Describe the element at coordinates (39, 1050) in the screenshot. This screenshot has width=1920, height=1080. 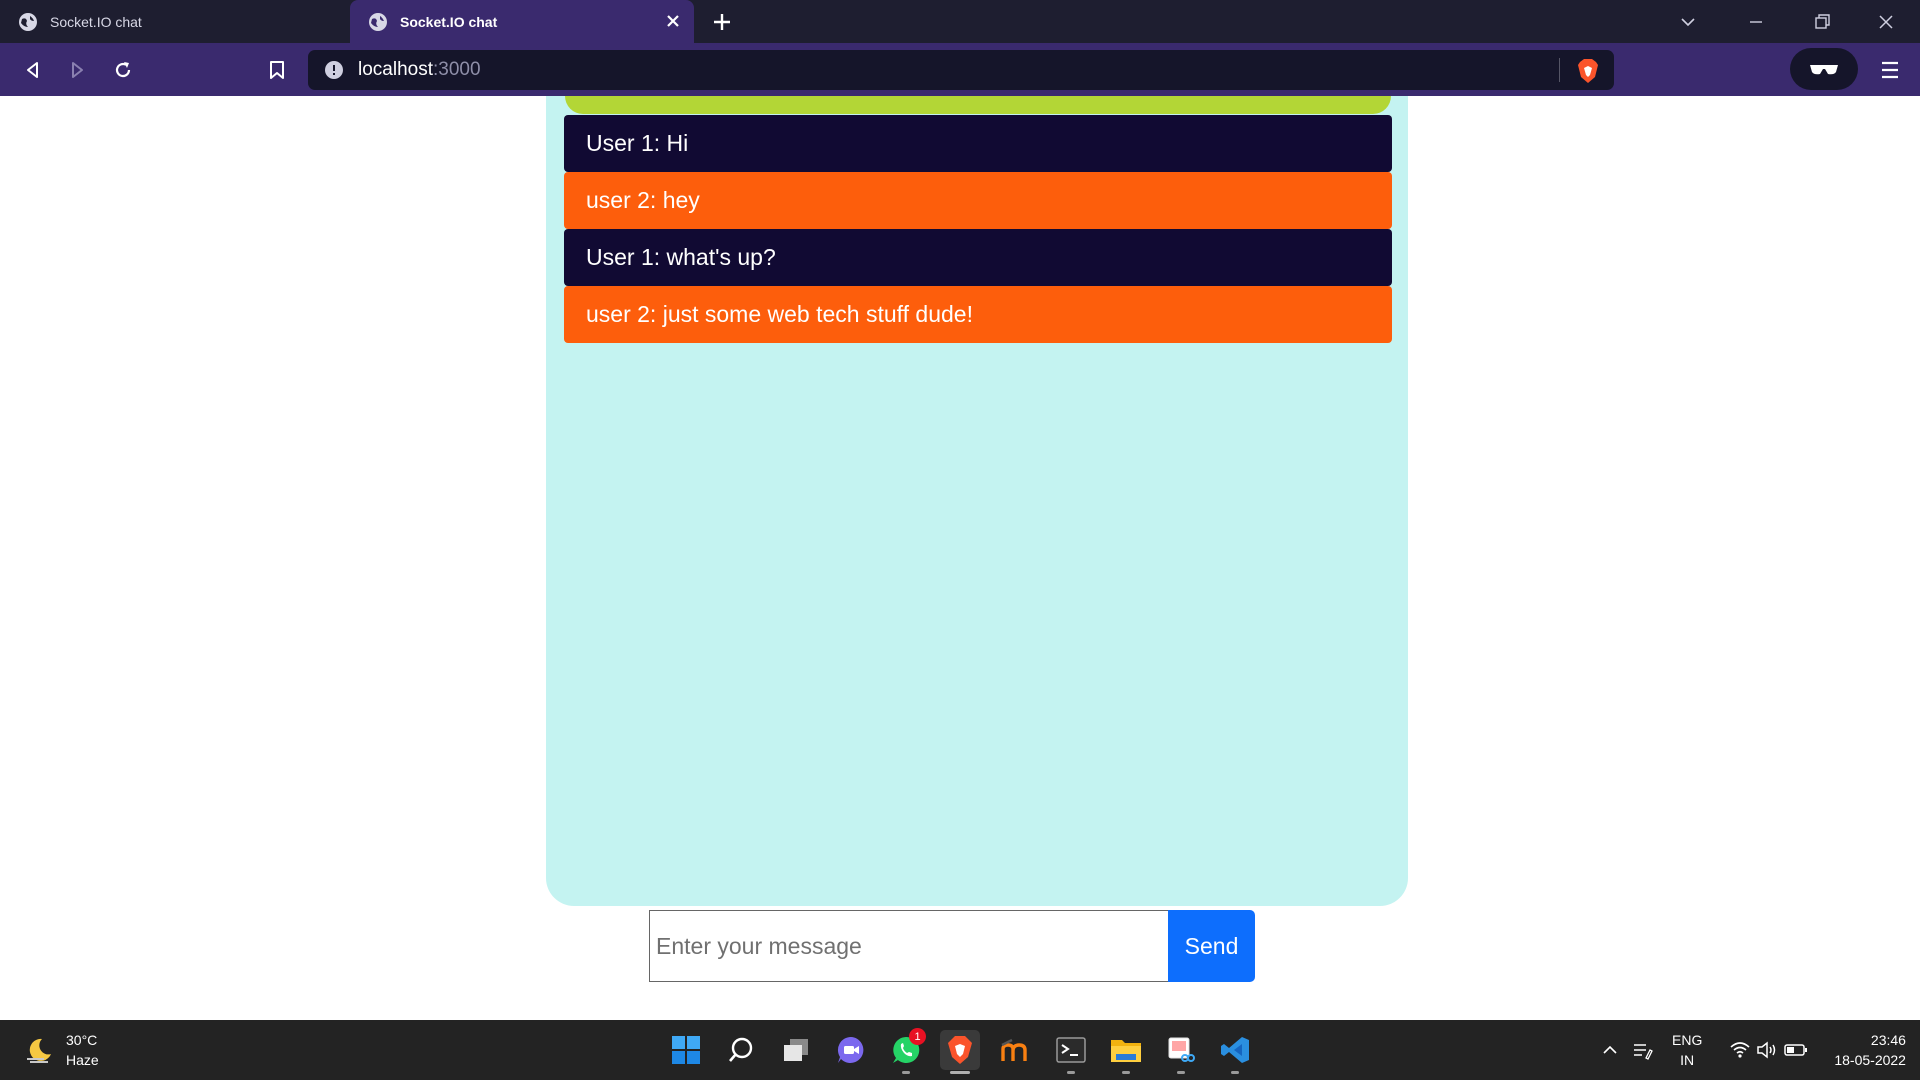
I see `moon-haze-icon` at that location.